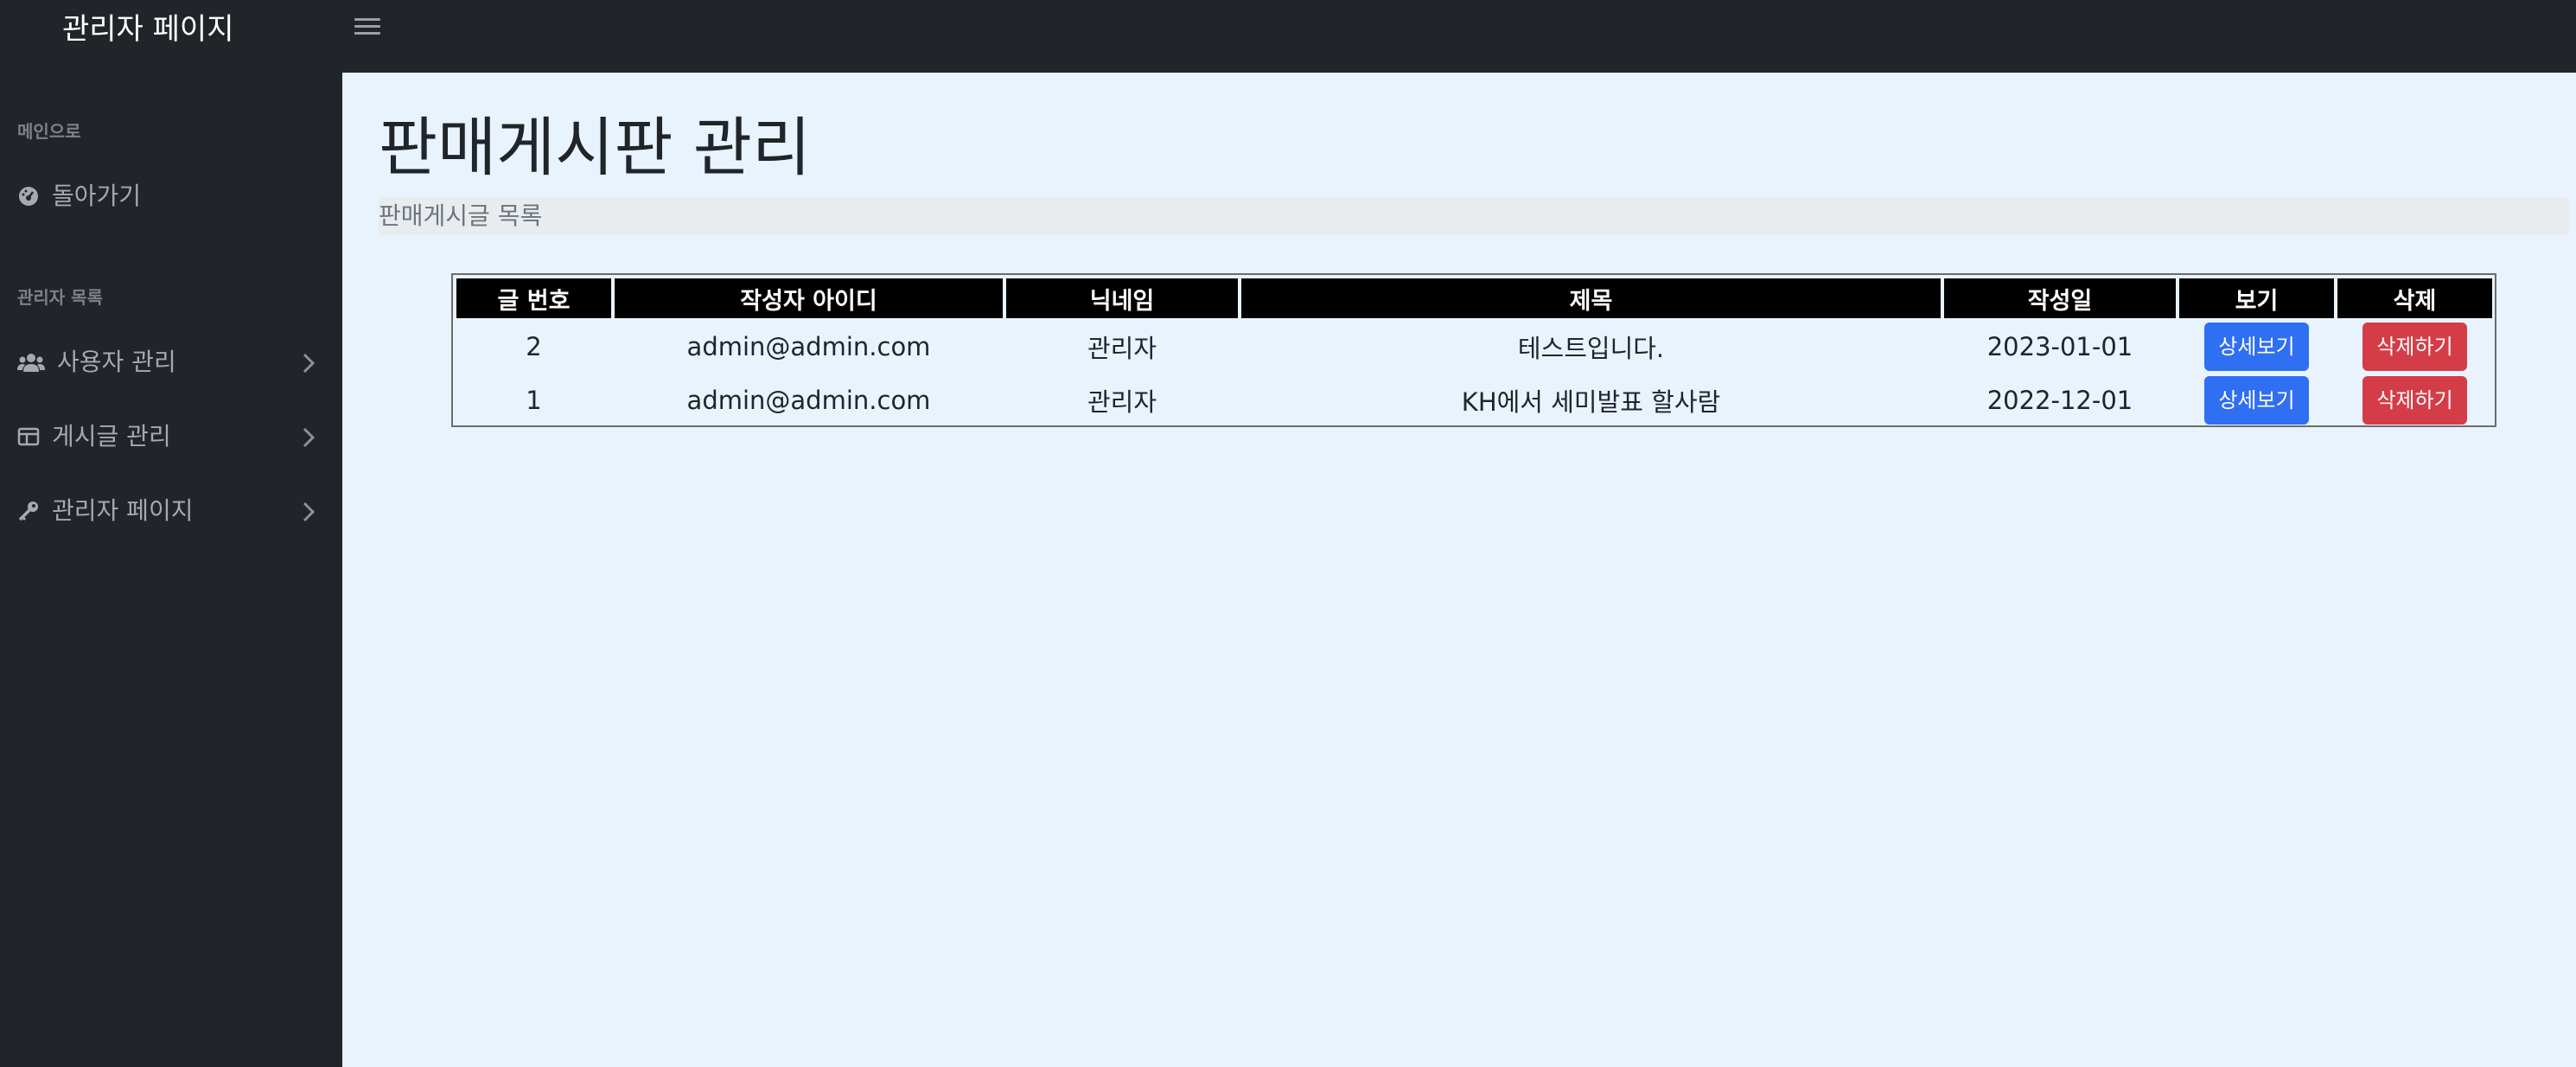  I want to click on users-icon, so click(31, 363).